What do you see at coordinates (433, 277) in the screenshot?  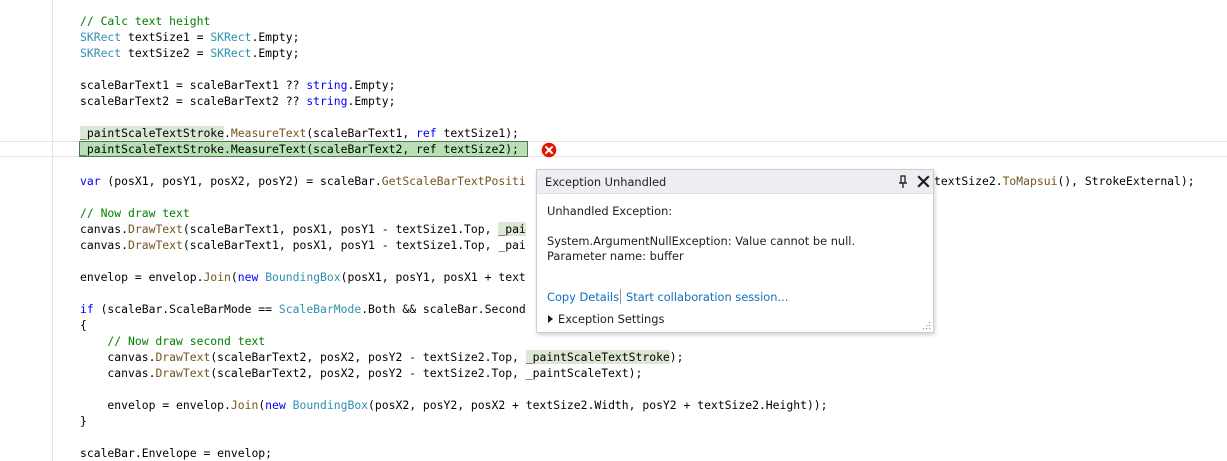 I see `code-text: (posX1, posY1, posX1 + text` at bounding box center [433, 277].